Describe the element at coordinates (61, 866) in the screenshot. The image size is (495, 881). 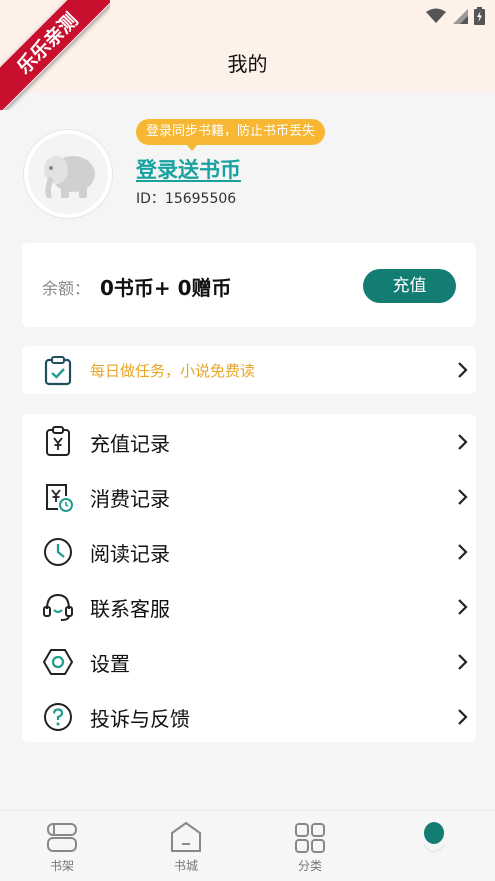
I see `tab-label: 书架` at that location.